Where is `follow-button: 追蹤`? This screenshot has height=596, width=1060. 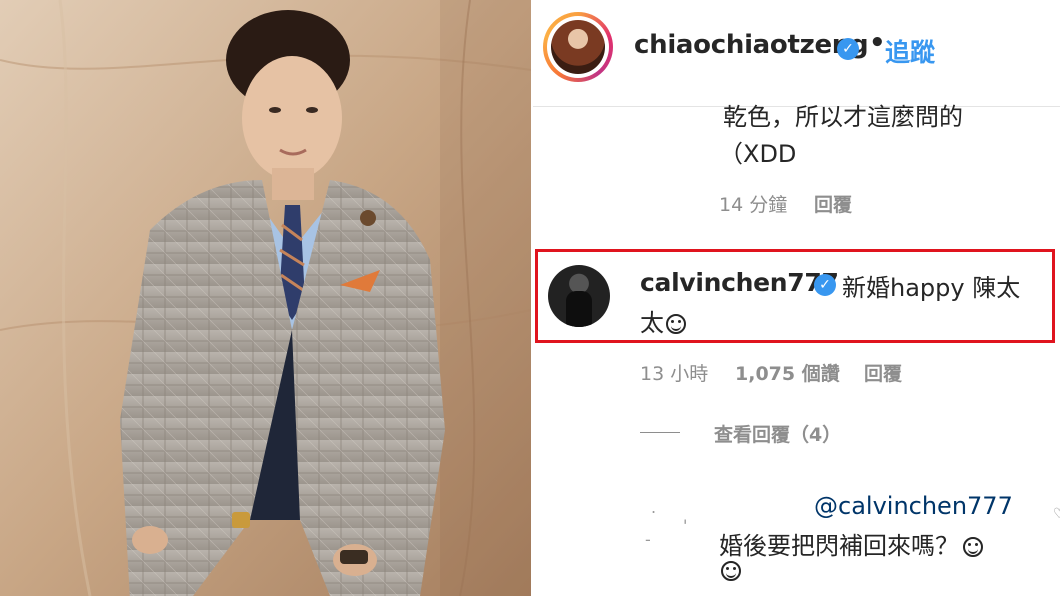 follow-button: 追蹤 is located at coordinates (910, 51).